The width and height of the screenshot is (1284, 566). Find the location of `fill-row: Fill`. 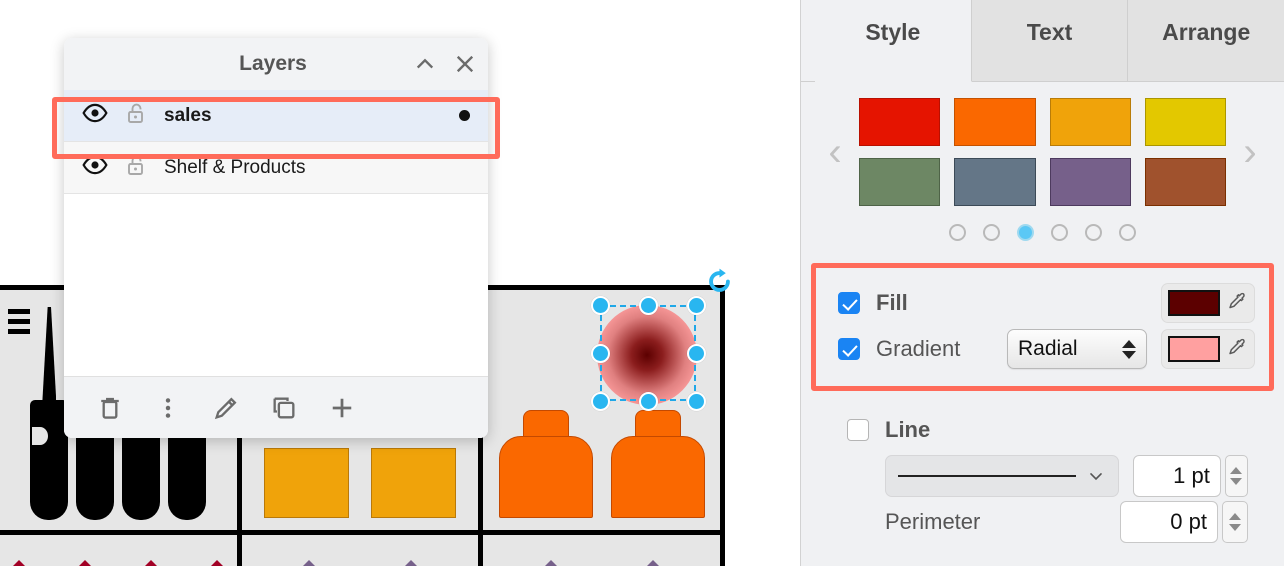

fill-row: Fill is located at coordinates (1046, 303).